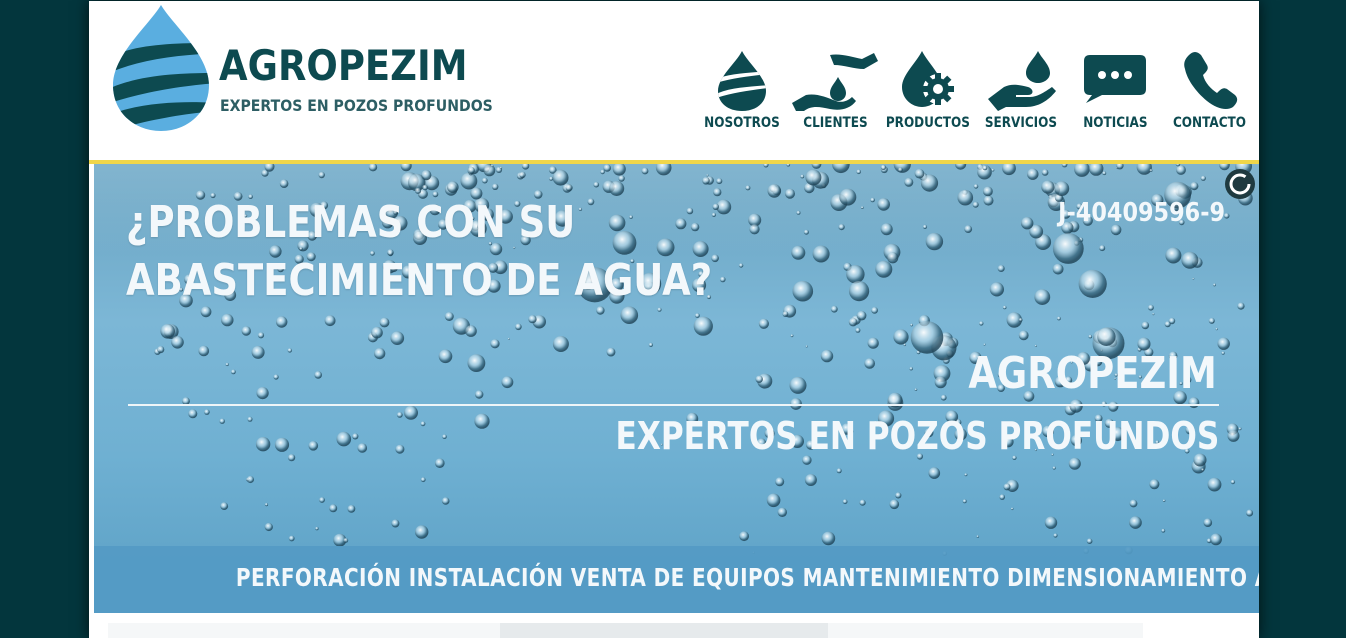  Describe the element at coordinates (1209, 123) in the screenshot. I see `nav-label: CONTACTO` at that location.